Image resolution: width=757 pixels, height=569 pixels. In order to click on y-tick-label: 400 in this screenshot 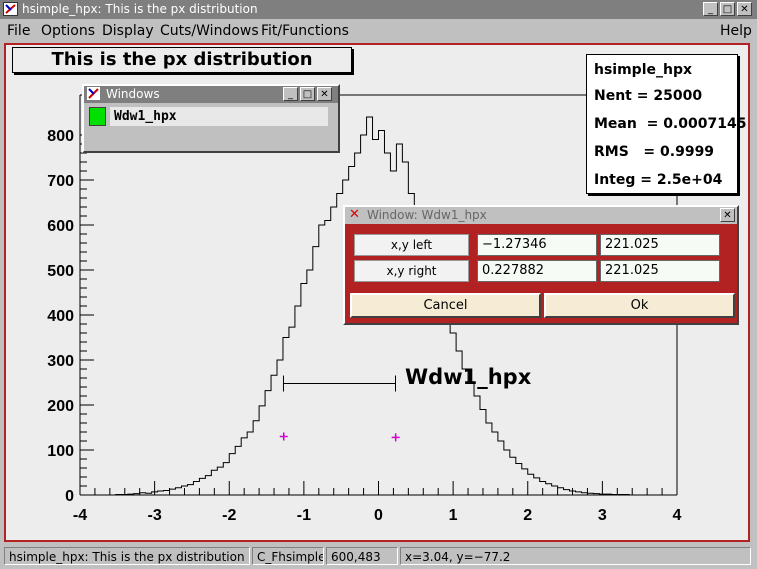, I will do `click(60, 316)`.